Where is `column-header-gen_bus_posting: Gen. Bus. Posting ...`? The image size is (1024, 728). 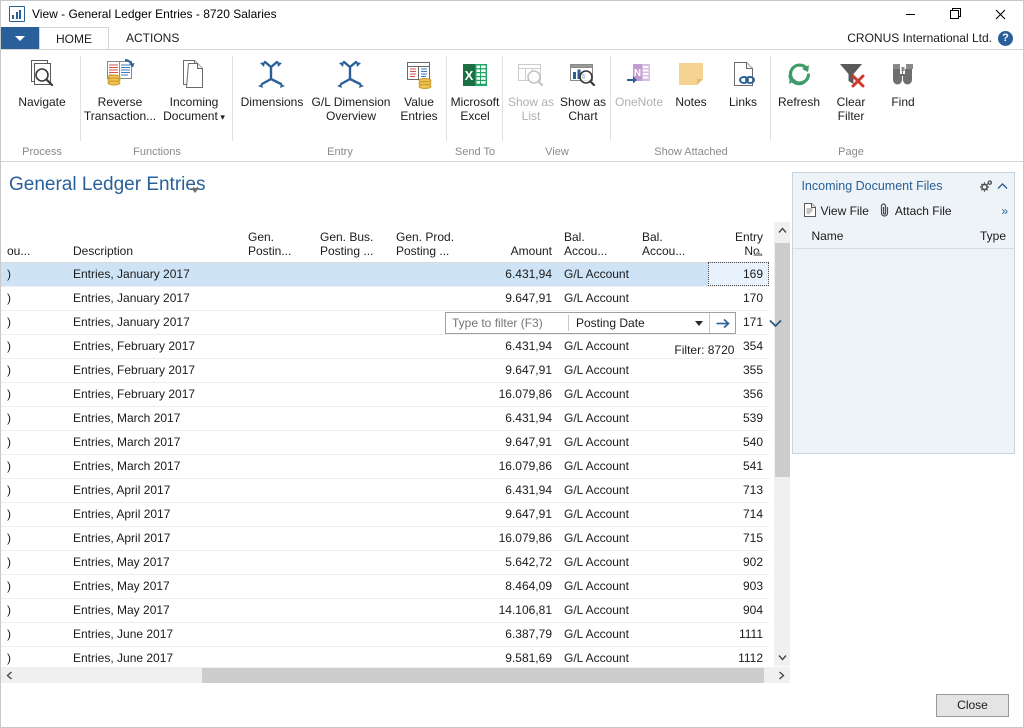
column-header-gen_bus_posting: Gen. Bus. Posting ... is located at coordinates (352, 242).